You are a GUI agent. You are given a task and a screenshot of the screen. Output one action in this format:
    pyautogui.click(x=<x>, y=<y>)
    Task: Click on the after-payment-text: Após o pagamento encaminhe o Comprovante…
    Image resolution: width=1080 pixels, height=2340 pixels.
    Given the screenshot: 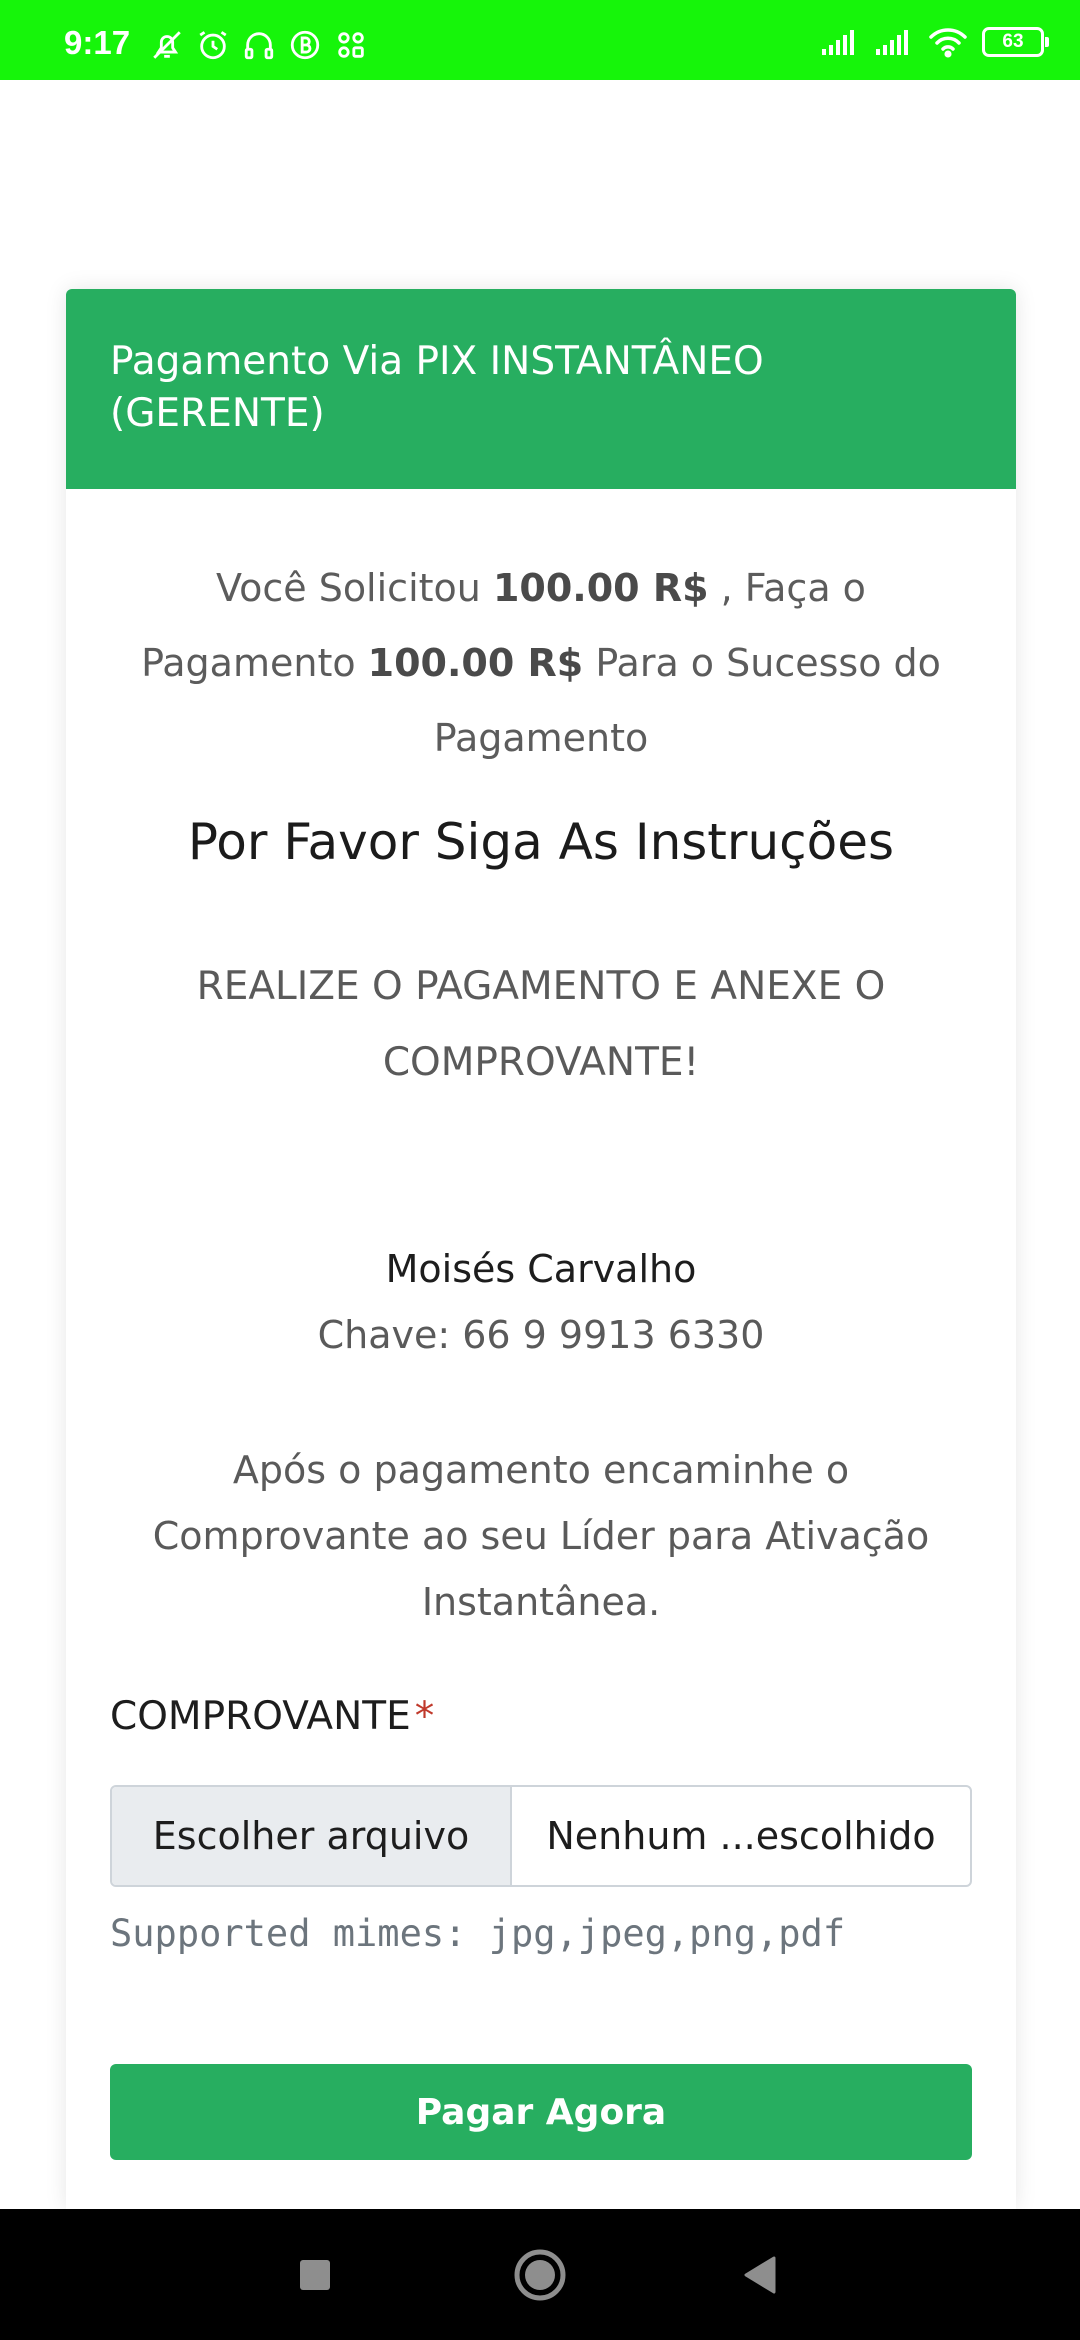 What is the action you would take?
    pyautogui.click(x=541, y=1536)
    